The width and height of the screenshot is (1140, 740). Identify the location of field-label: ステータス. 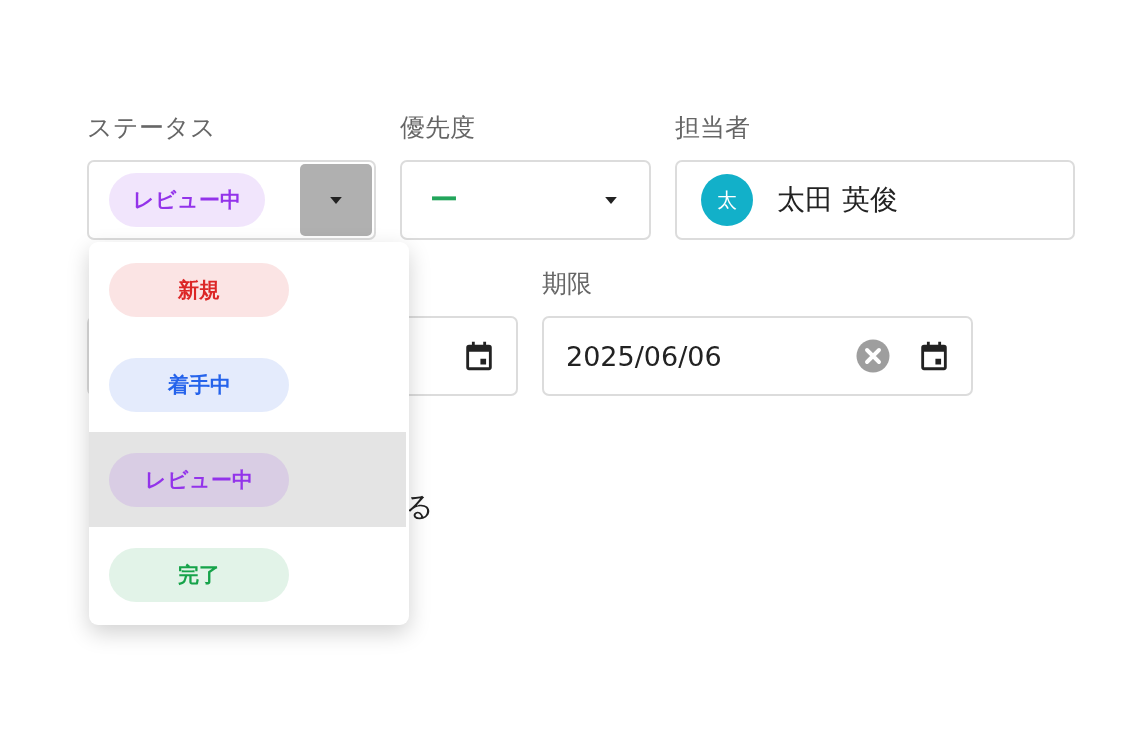
(152, 128).